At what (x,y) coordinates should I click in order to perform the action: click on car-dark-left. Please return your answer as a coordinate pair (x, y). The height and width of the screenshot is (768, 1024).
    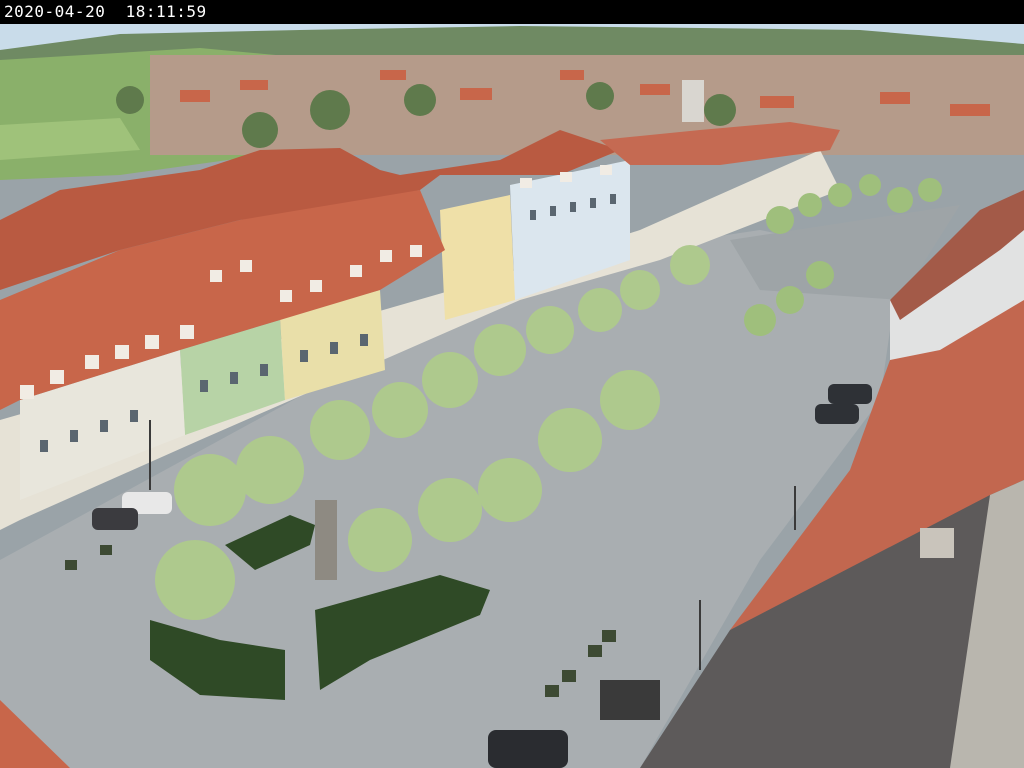
    Looking at the image, I should click on (115, 519).